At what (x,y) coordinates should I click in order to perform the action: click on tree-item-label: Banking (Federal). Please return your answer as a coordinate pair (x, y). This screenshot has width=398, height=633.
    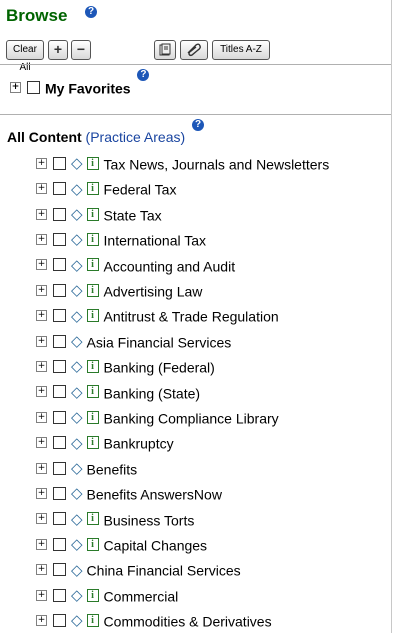
    Looking at the image, I should click on (159, 367).